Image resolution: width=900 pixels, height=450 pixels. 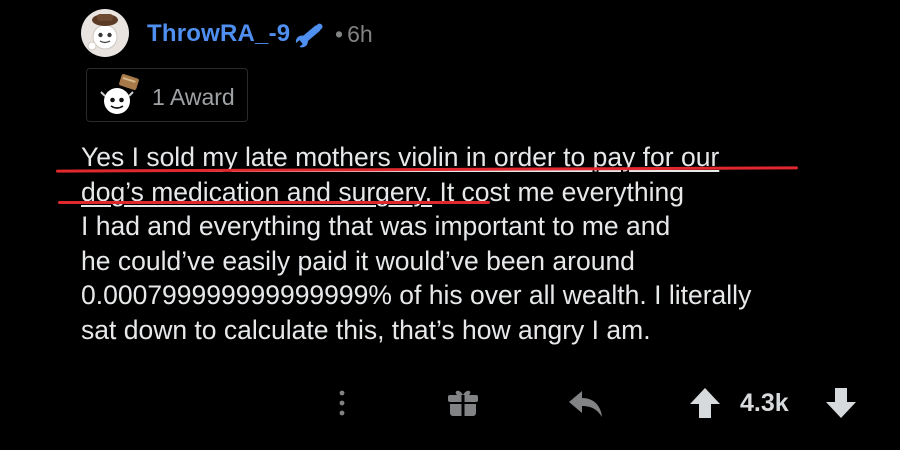 What do you see at coordinates (360, 34) in the screenshot?
I see `time-ago: 6h` at bounding box center [360, 34].